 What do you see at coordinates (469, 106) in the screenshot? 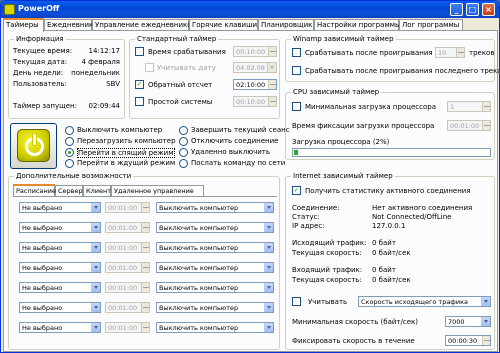
I see `cpu-min-input: 1` at bounding box center [469, 106].